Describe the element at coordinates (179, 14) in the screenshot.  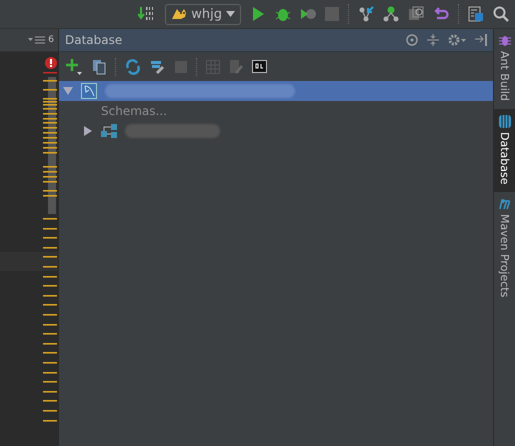
I see `cat-icon` at that location.